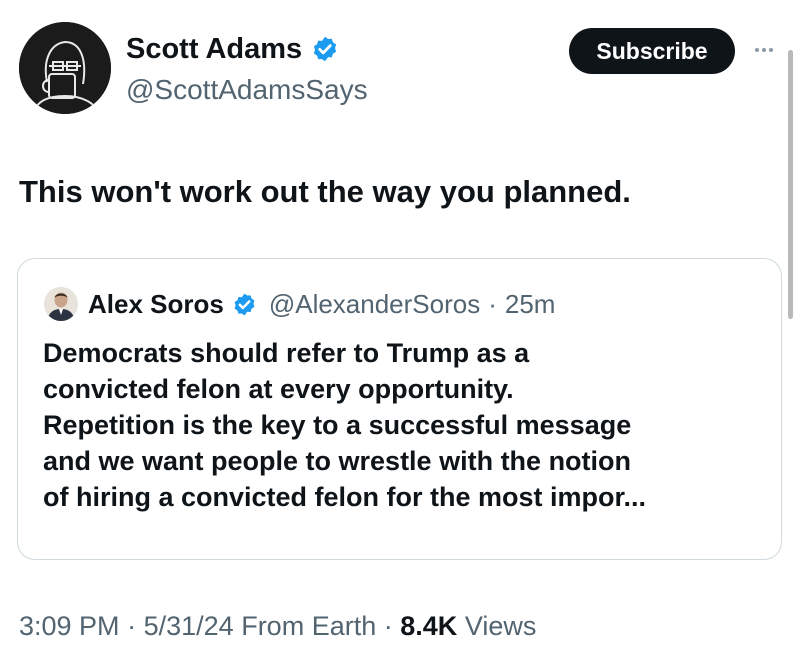 The image size is (800, 659). What do you see at coordinates (428, 626) in the screenshot?
I see `views-count: 8.4K` at bounding box center [428, 626].